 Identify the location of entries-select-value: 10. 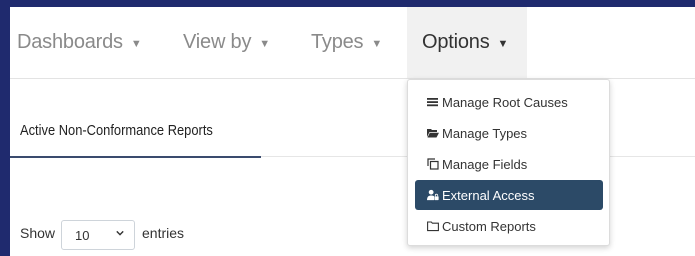
(82, 235).